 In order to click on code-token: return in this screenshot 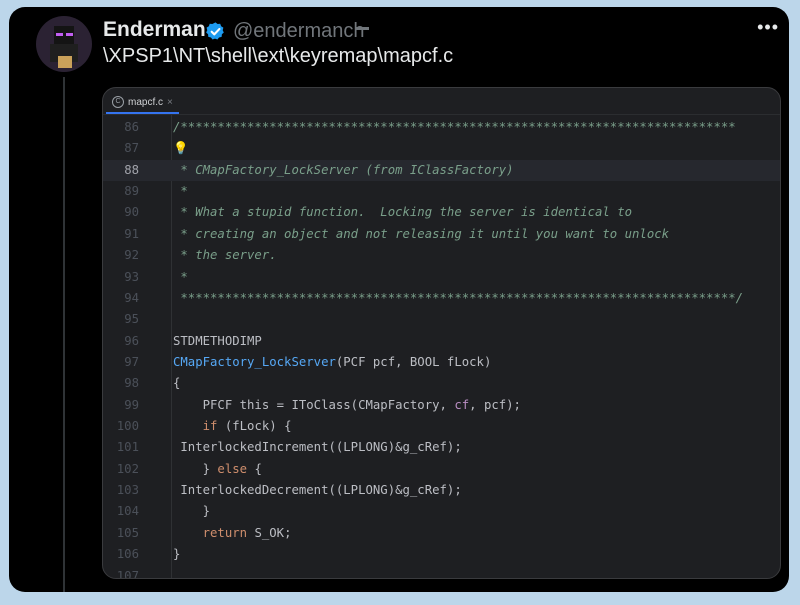, I will do `click(225, 532)`.